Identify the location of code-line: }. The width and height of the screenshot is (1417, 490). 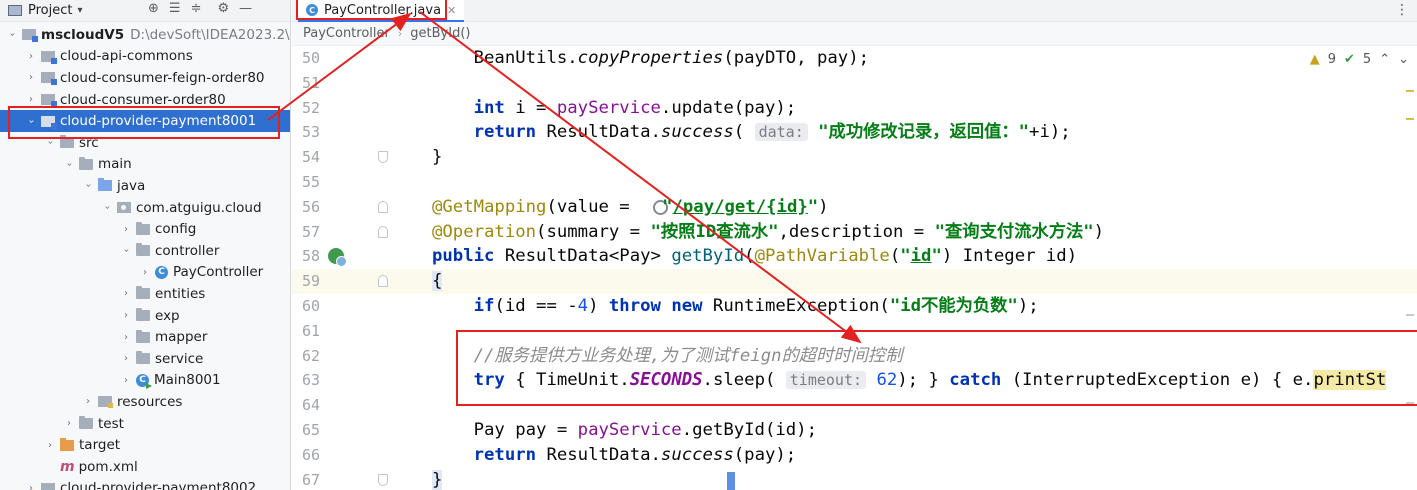
(437, 479).